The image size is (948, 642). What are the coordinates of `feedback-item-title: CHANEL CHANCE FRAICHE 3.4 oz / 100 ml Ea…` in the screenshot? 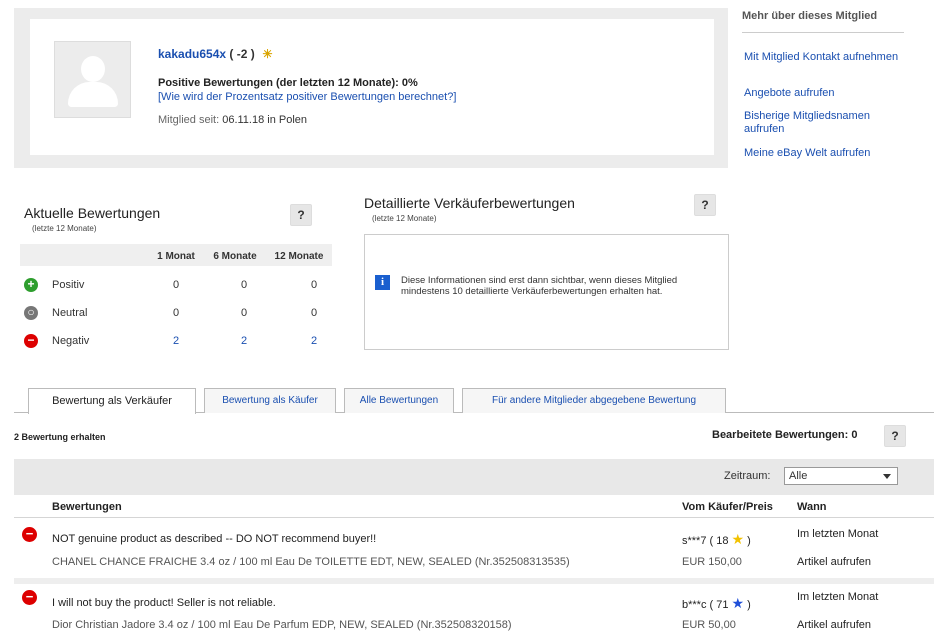 It's located at (311, 562).